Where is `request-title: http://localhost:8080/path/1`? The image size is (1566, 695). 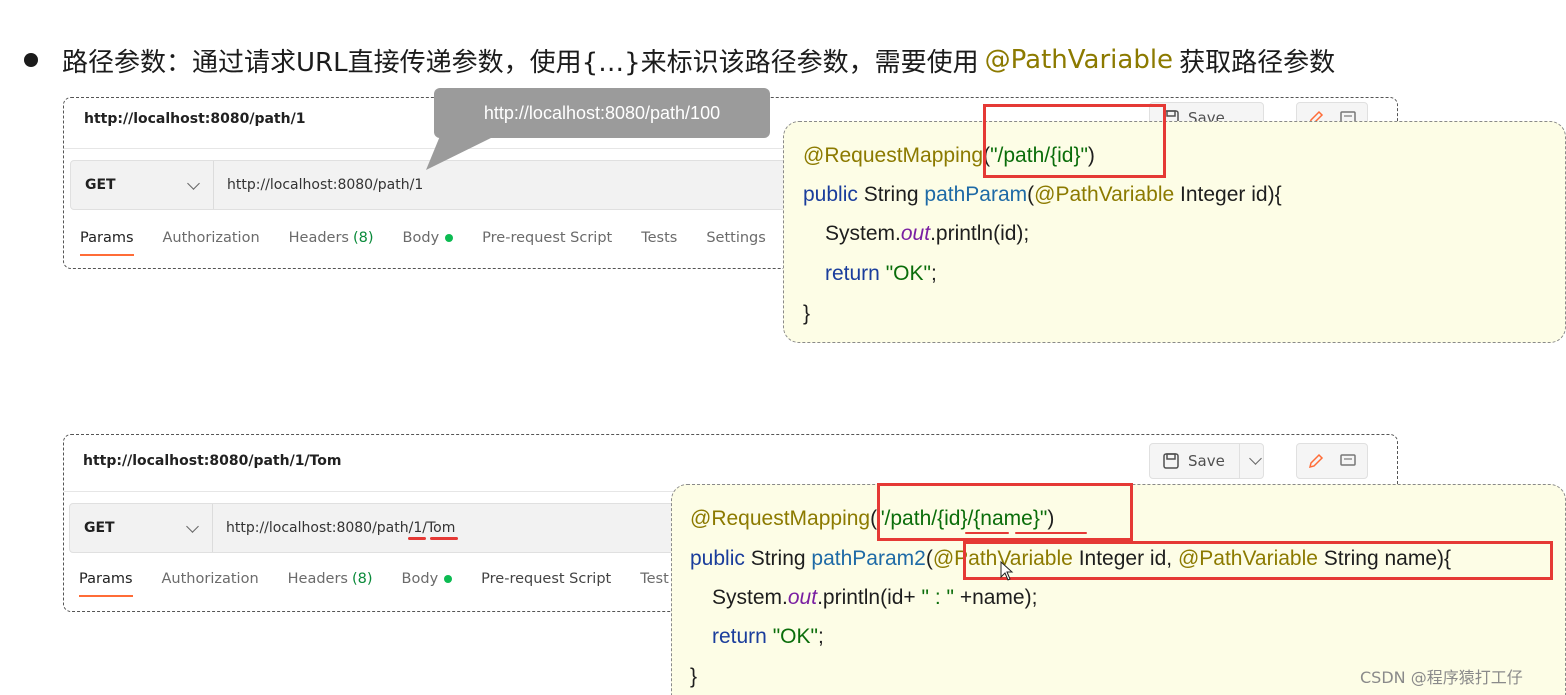
request-title: http://localhost:8080/path/1 is located at coordinates (194, 119).